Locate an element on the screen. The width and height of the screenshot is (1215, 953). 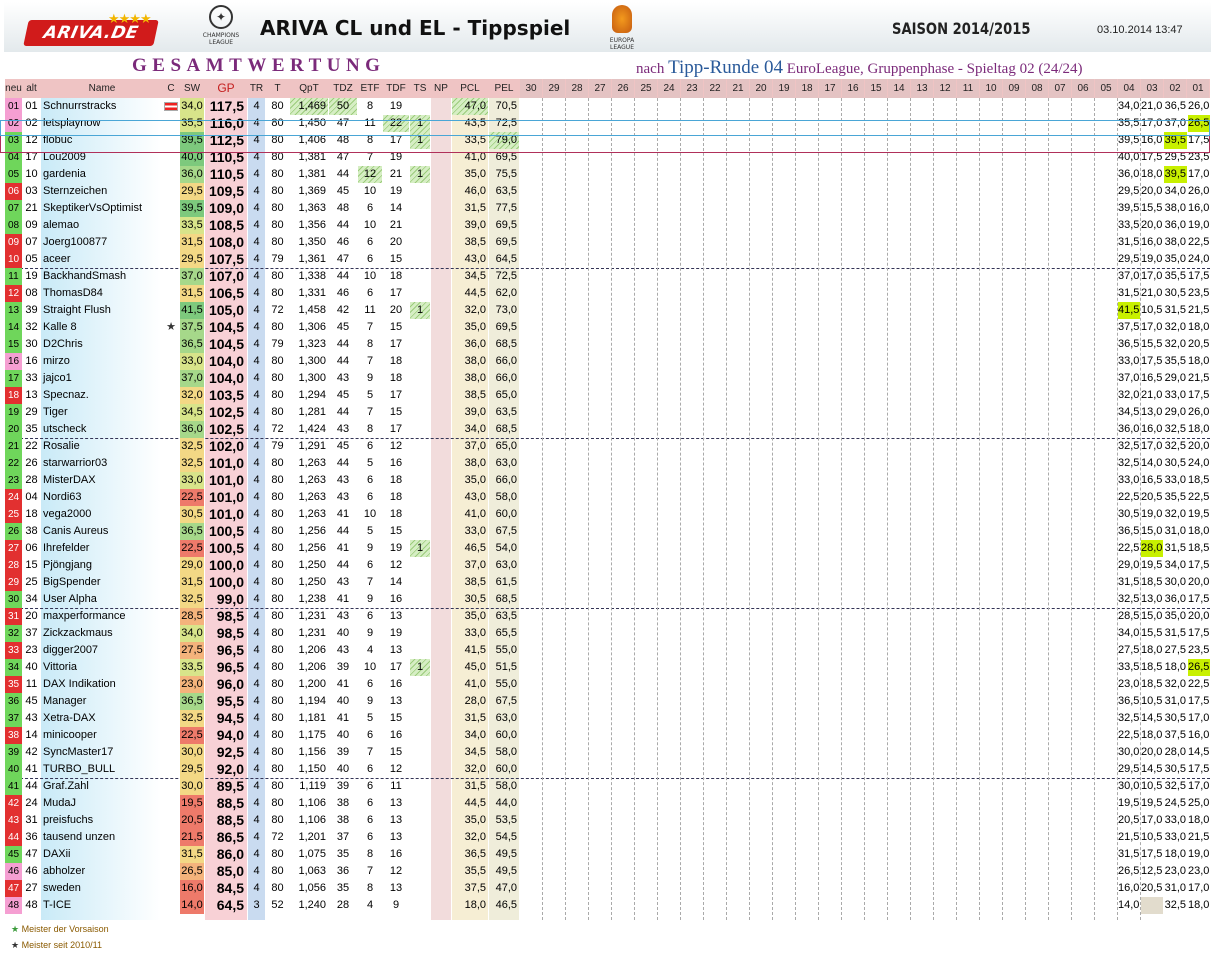
cell-name: vega2000 is located at coordinates (101, 514).